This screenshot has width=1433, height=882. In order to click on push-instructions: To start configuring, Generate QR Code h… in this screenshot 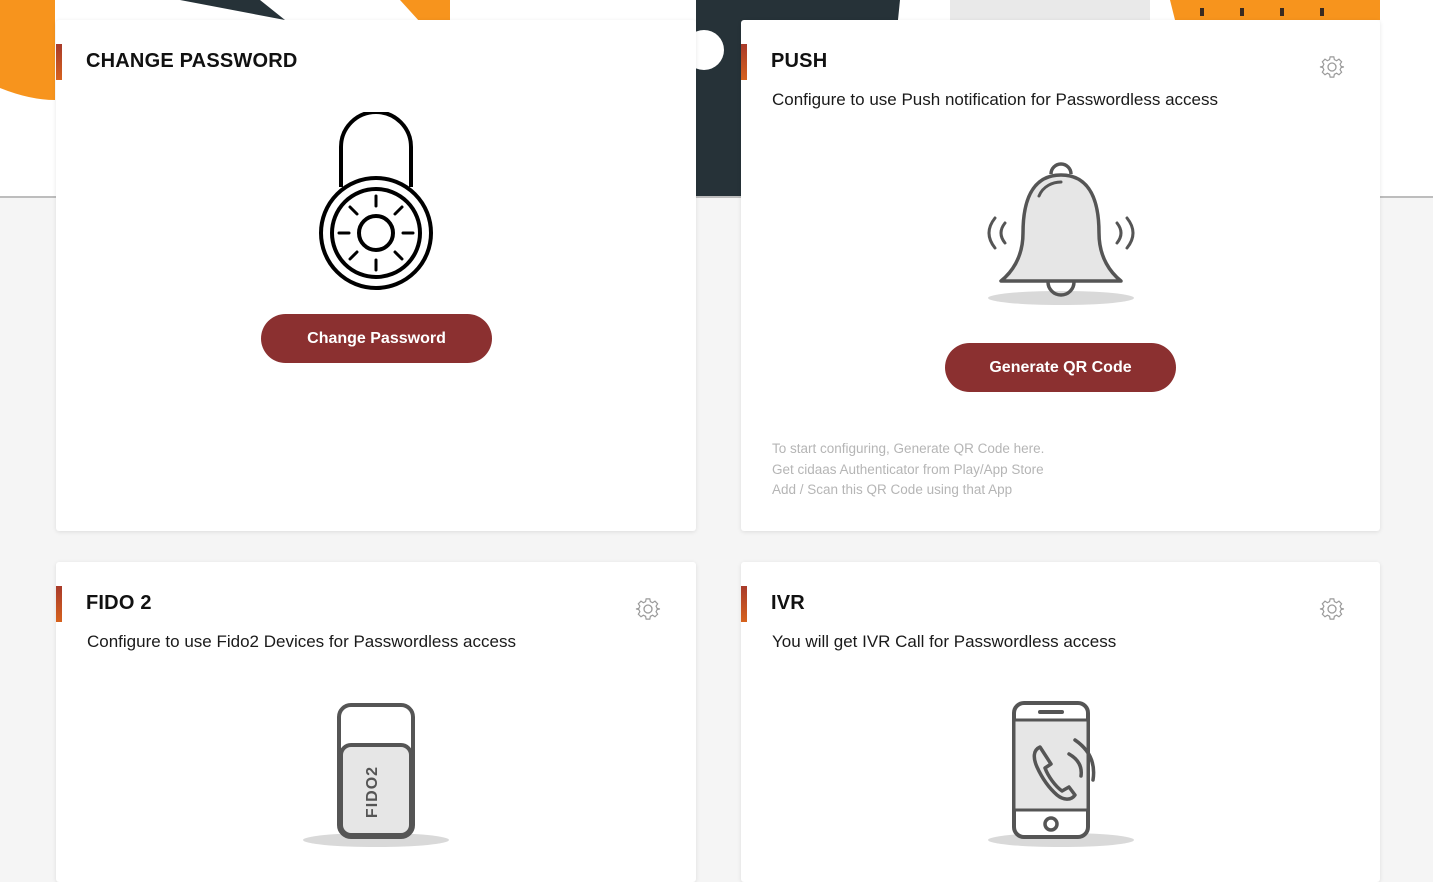, I will do `click(908, 470)`.